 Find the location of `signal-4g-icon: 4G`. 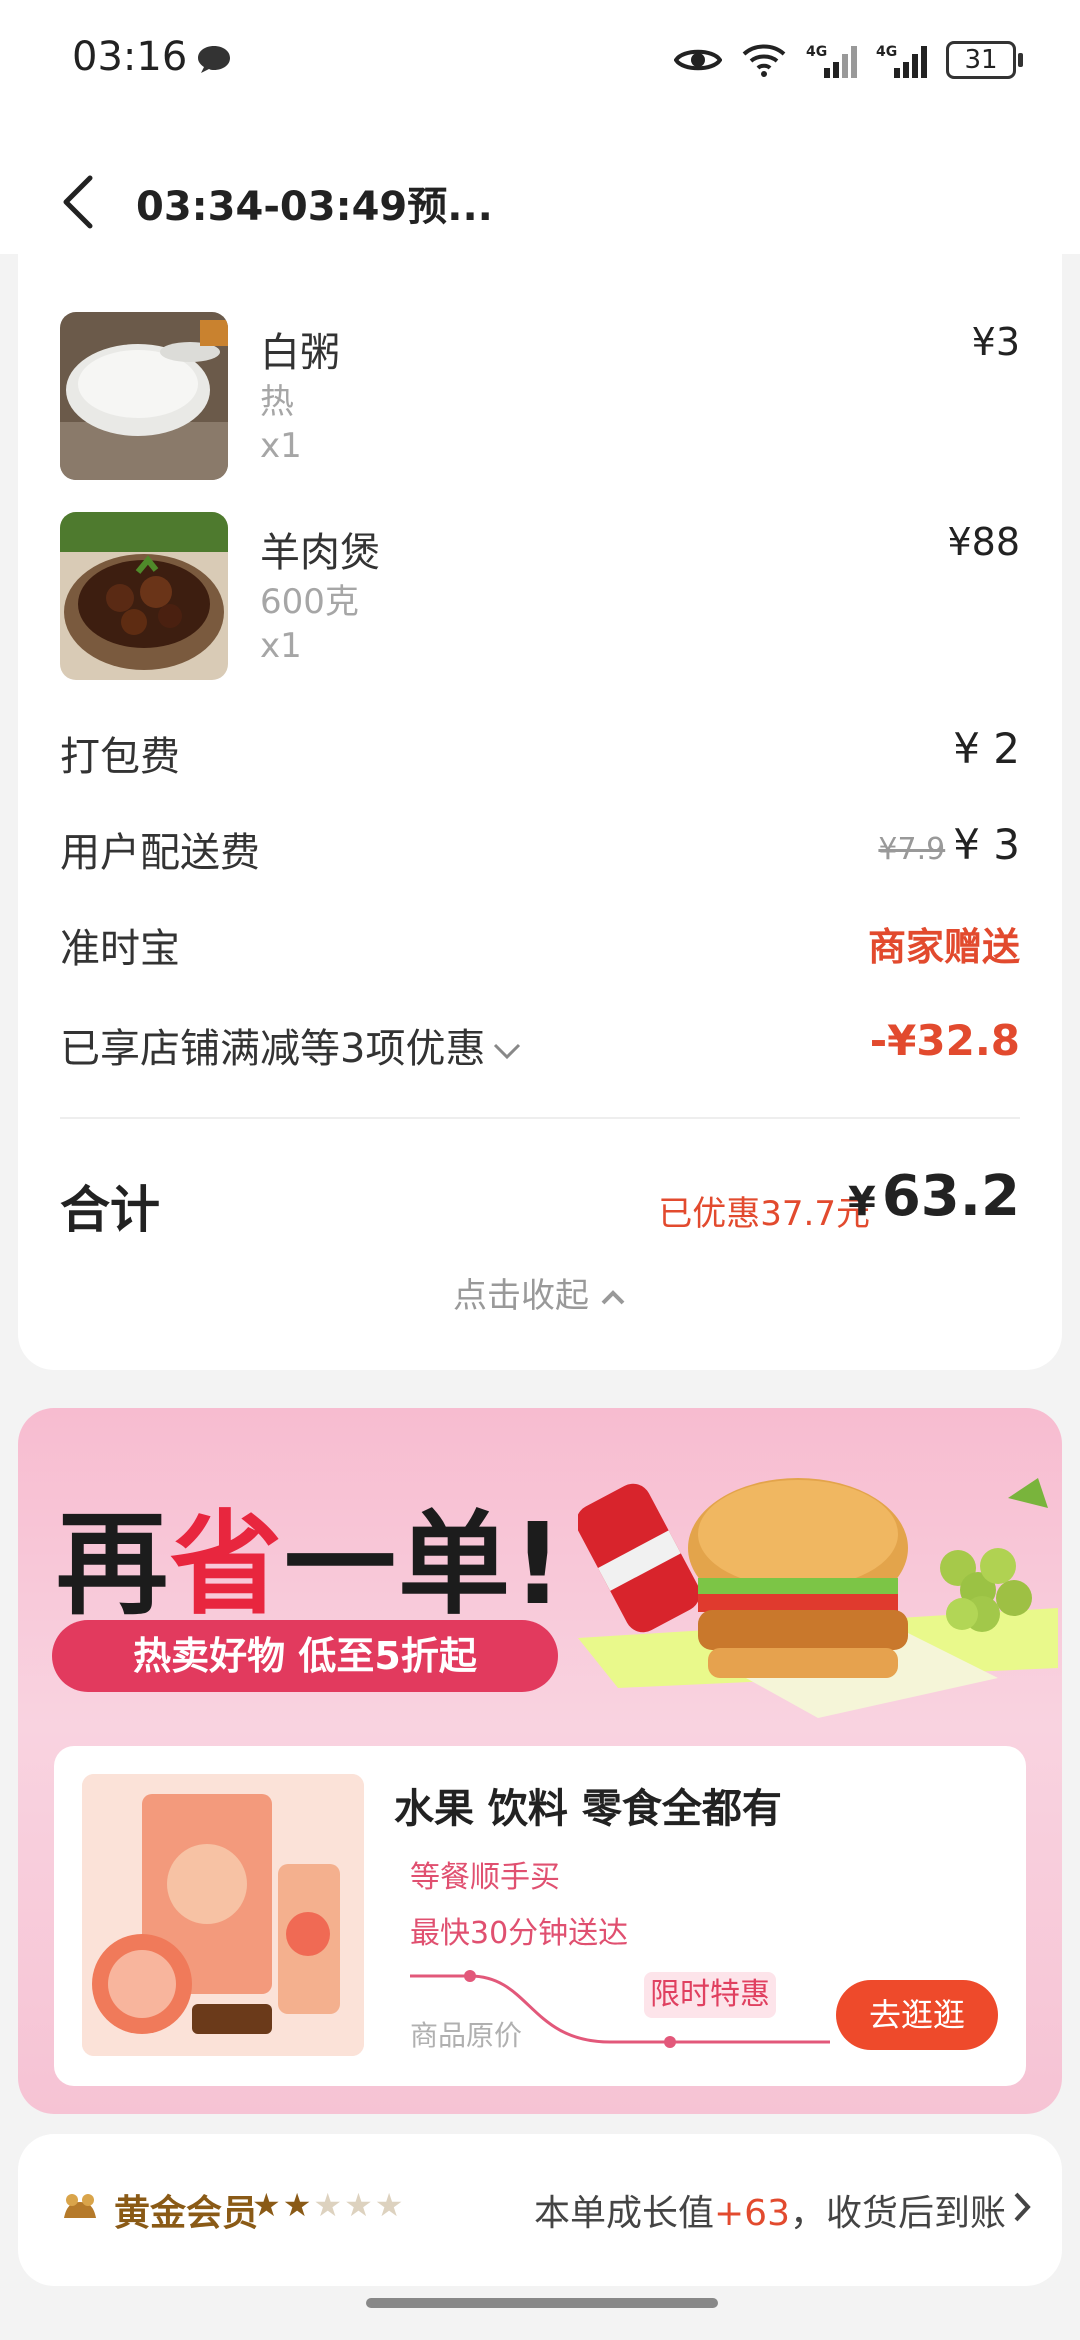

signal-4g-icon: 4G is located at coordinates (831, 61).